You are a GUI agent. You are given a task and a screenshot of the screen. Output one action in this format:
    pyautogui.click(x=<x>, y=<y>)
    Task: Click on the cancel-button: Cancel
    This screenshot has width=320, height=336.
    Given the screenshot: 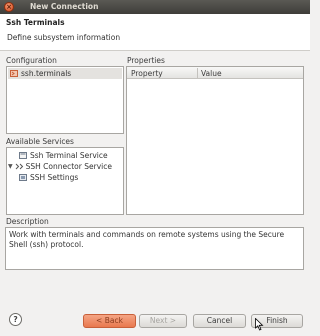 What is the action you would take?
    pyautogui.click(x=219, y=321)
    